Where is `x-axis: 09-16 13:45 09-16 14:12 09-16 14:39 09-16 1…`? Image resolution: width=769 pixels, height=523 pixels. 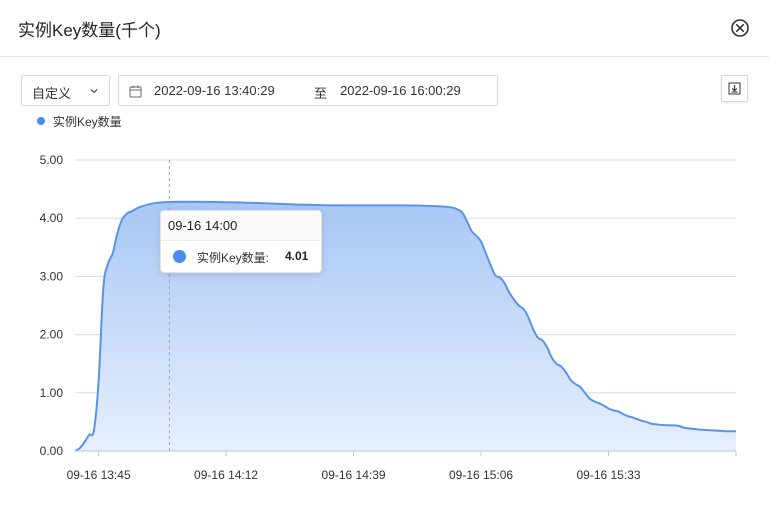 x-axis: 09-16 13:45 09-16 14:12 09-16 14:39 09-16 1… is located at coordinates (402, 466).